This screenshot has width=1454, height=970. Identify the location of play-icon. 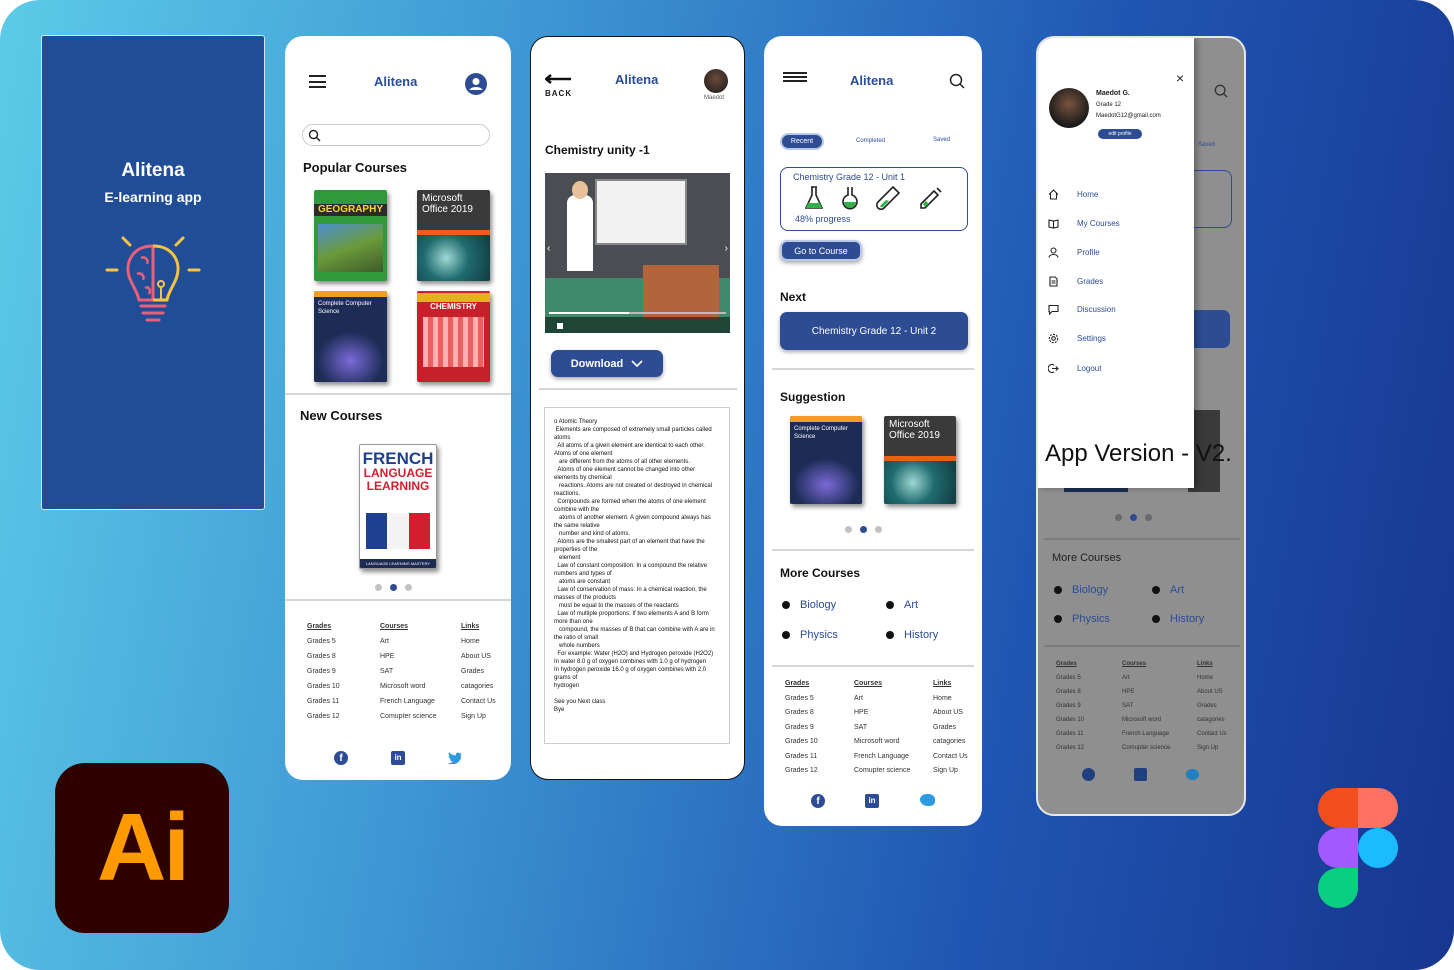
(560, 326).